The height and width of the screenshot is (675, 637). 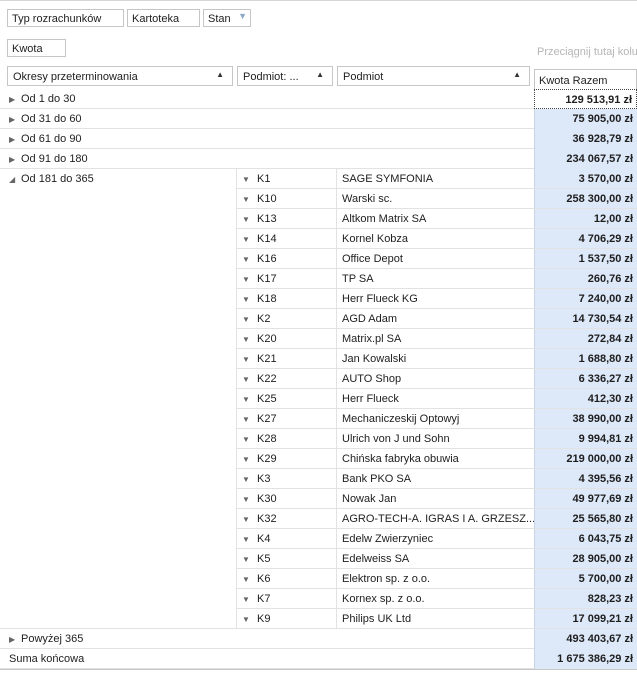 I want to click on podmiot-code-cell: ▼ K14, so click(x=286, y=239).